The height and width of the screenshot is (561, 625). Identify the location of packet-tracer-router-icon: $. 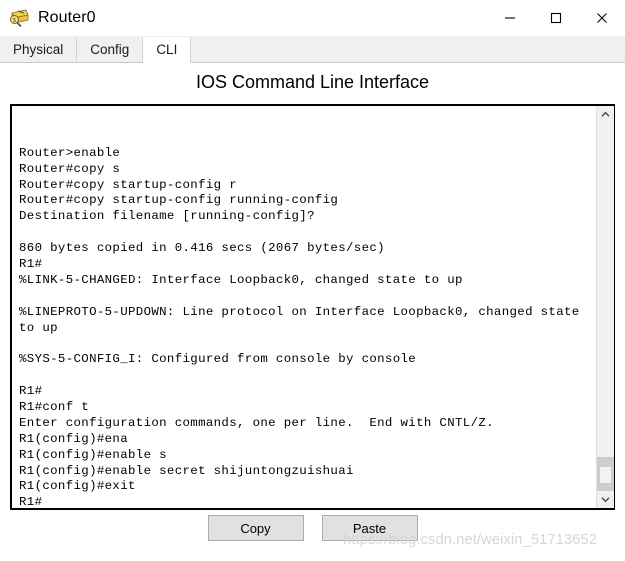
(19, 18).